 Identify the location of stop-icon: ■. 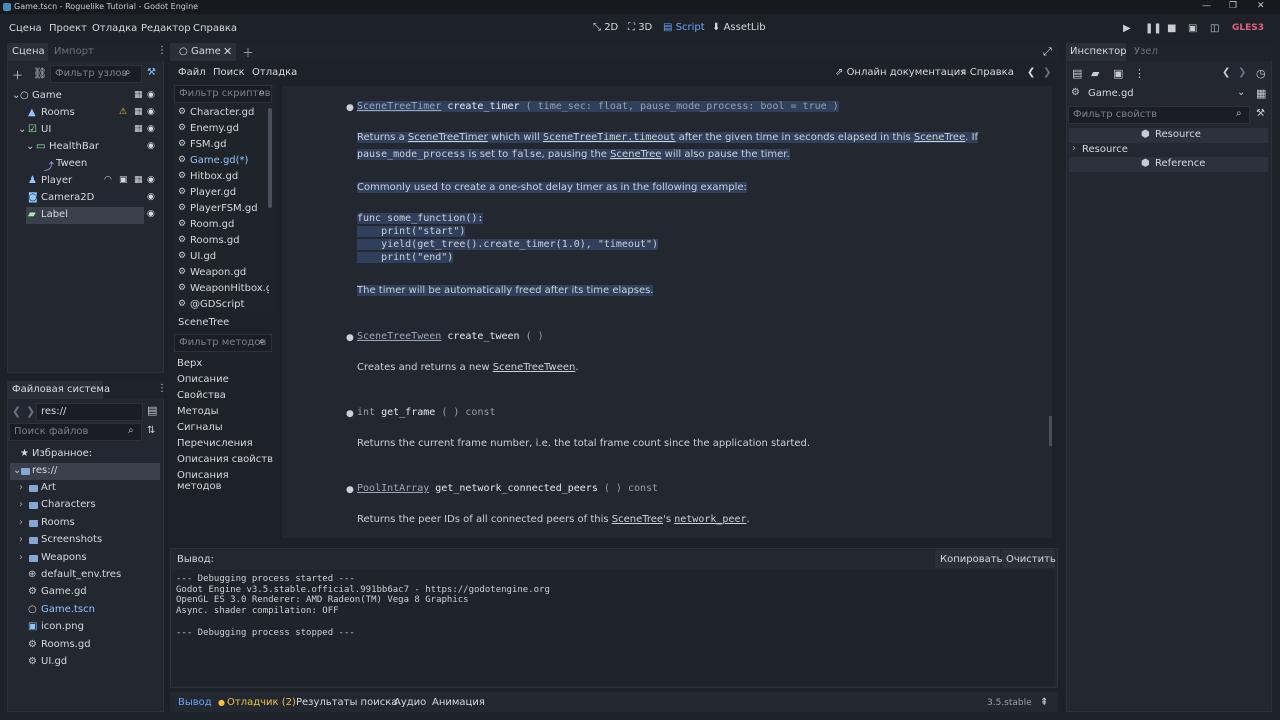
(1171, 28).